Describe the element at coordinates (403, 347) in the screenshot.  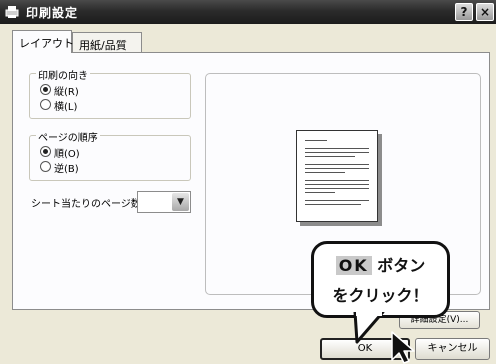
I see `mouse-cursor-icon` at that location.